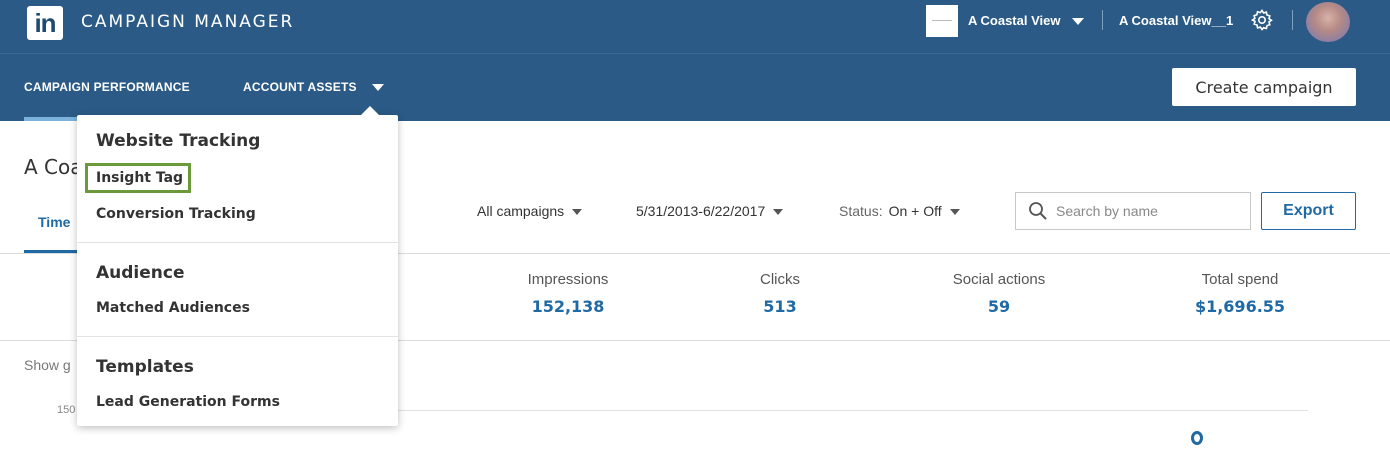  What do you see at coordinates (1151, 211) in the screenshot?
I see `search-input` at bounding box center [1151, 211].